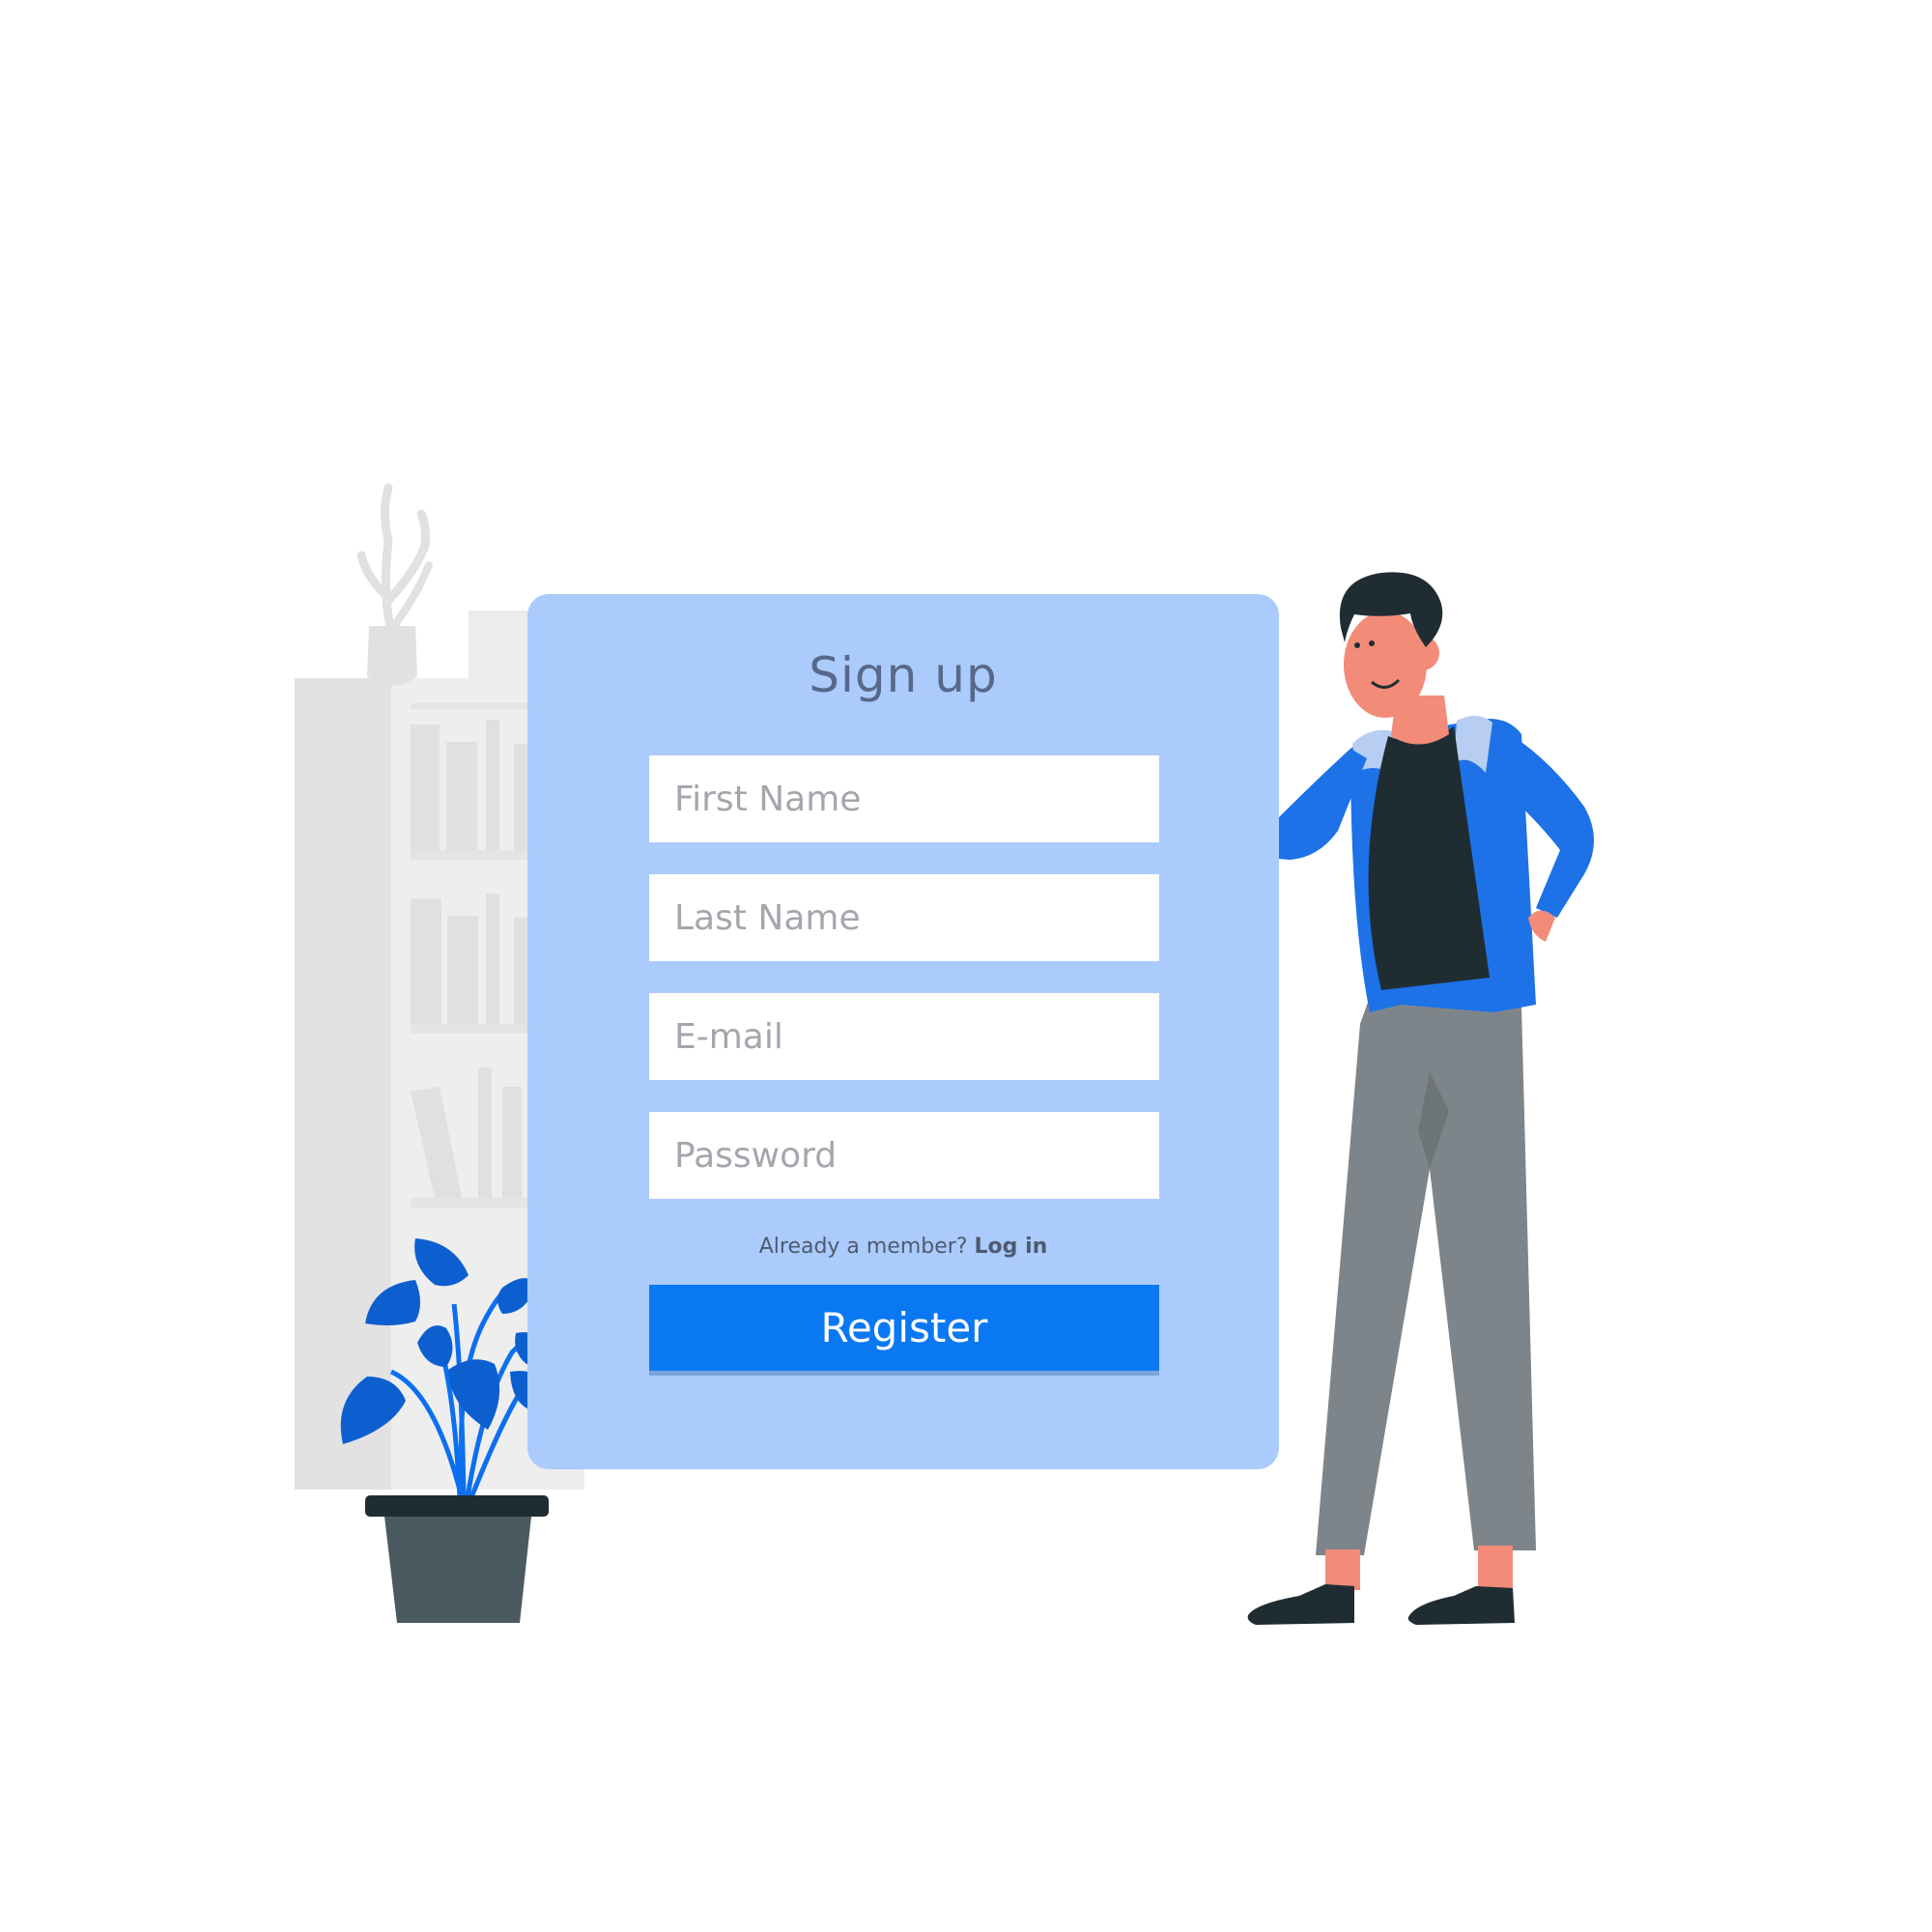  Describe the element at coordinates (904, 1036) in the screenshot. I see `email-field` at that location.